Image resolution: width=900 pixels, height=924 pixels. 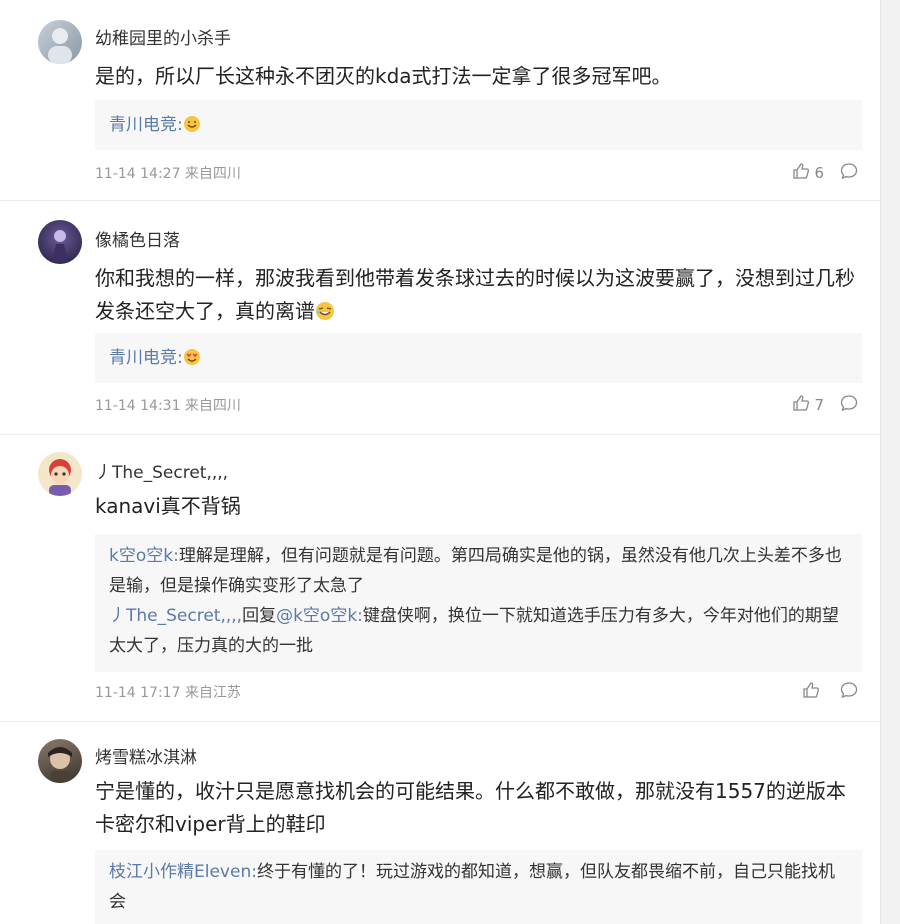 What do you see at coordinates (144, 556) in the screenshot?
I see `reply-author: k空o空k:` at bounding box center [144, 556].